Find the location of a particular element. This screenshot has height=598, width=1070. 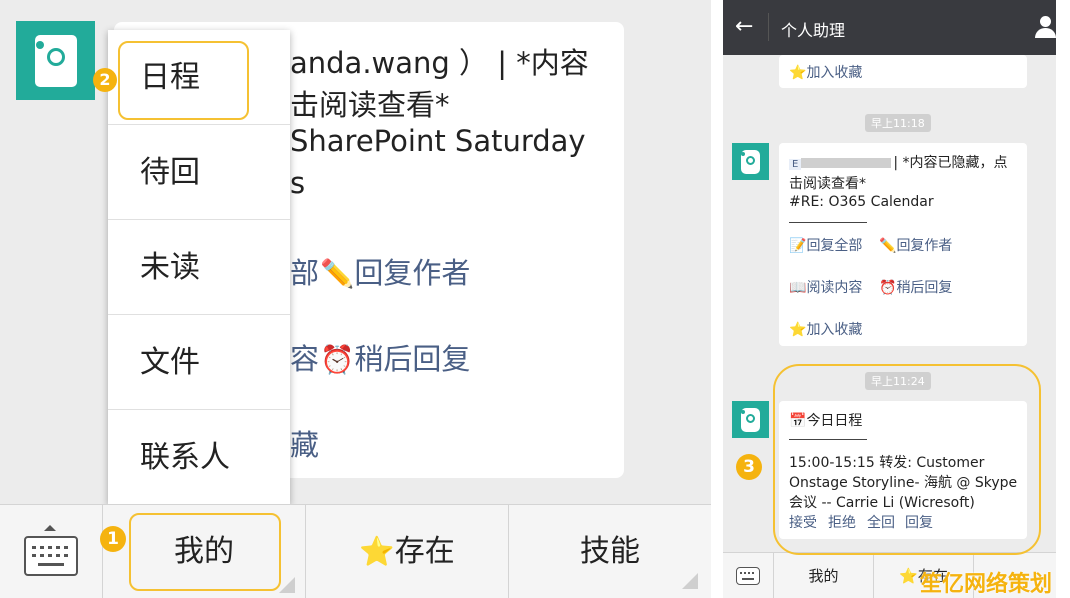

reply-all-link: 📝回复全部 is located at coordinates (825, 245).